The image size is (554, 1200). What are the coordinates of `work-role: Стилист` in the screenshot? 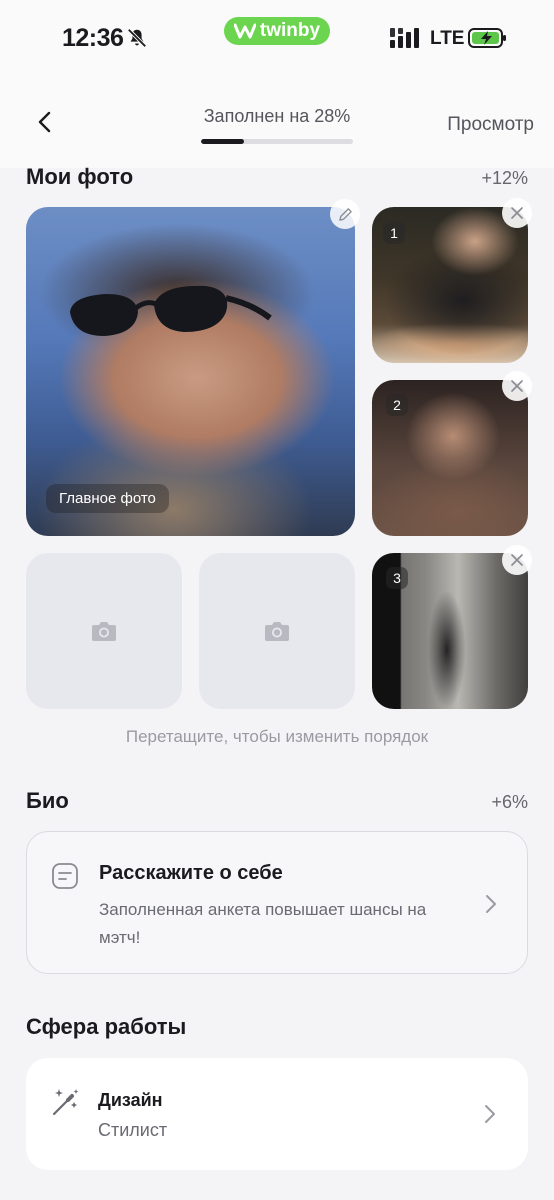 It's located at (133, 1130).